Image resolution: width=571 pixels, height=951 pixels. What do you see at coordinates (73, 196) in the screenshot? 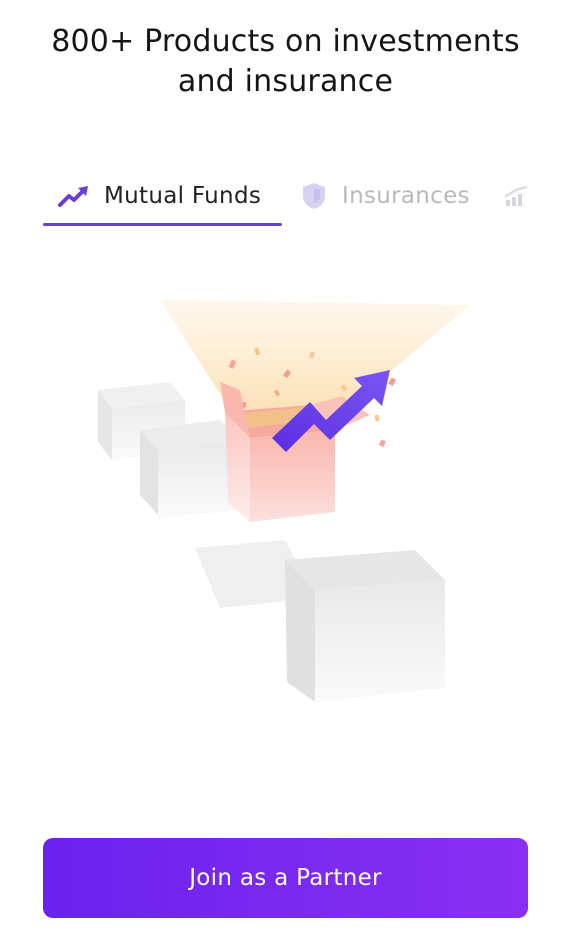
I see `trending-up-icon` at bounding box center [73, 196].